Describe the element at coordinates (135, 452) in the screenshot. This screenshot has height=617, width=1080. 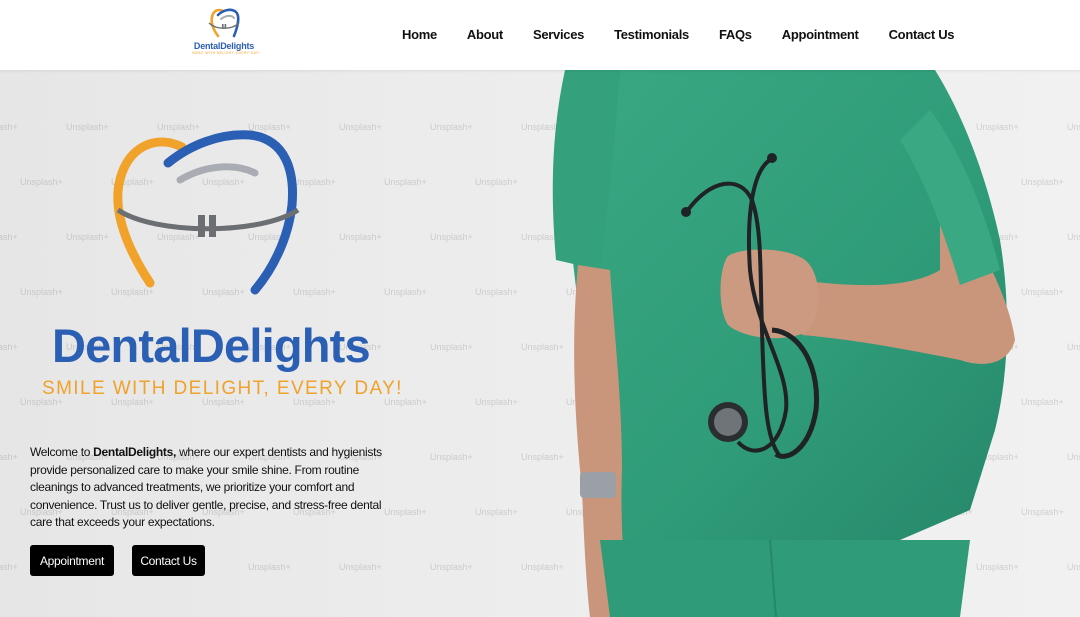
I see `intro-brand-name: DentalDelights,` at that location.